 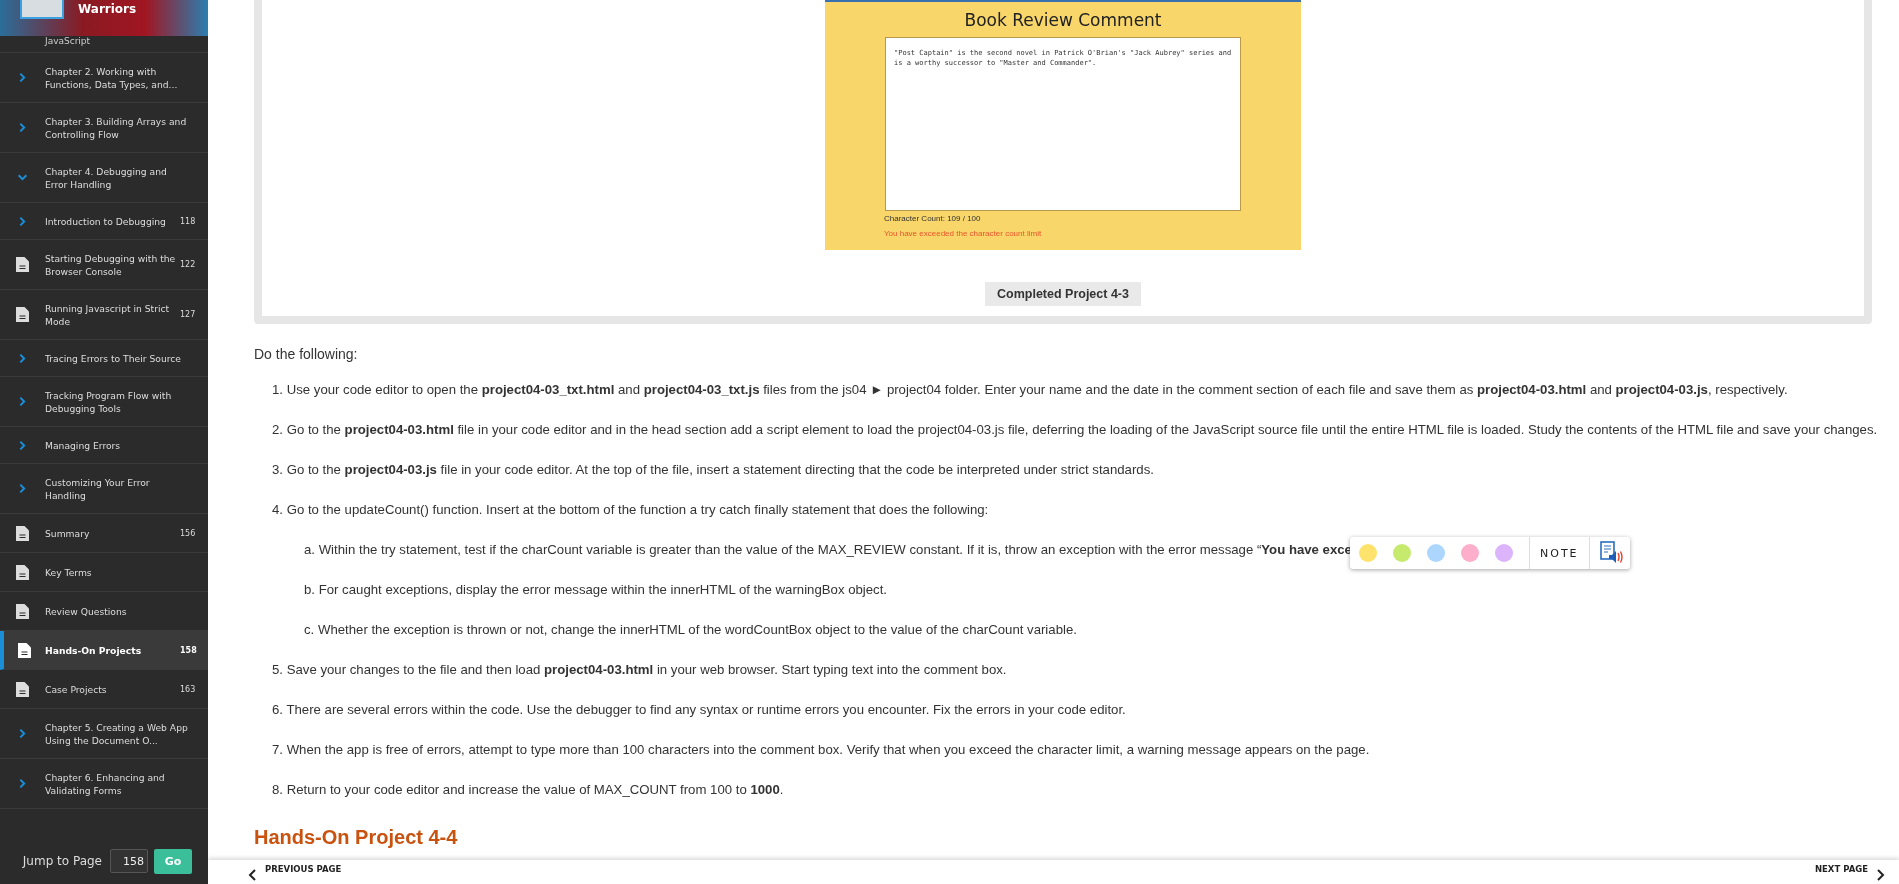 I want to click on step-letter: c., so click(x=309, y=629).